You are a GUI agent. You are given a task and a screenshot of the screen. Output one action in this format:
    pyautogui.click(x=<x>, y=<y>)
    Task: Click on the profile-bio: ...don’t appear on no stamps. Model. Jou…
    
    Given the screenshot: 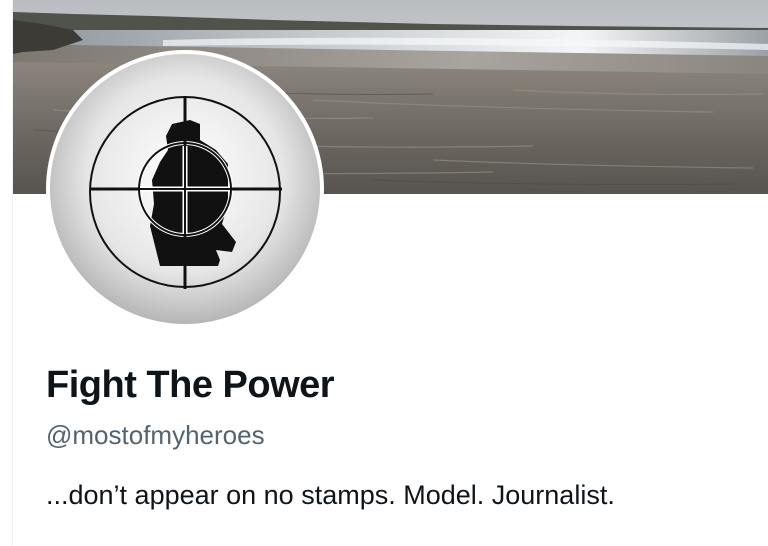 What is the action you would take?
    pyautogui.click(x=330, y=495)
    